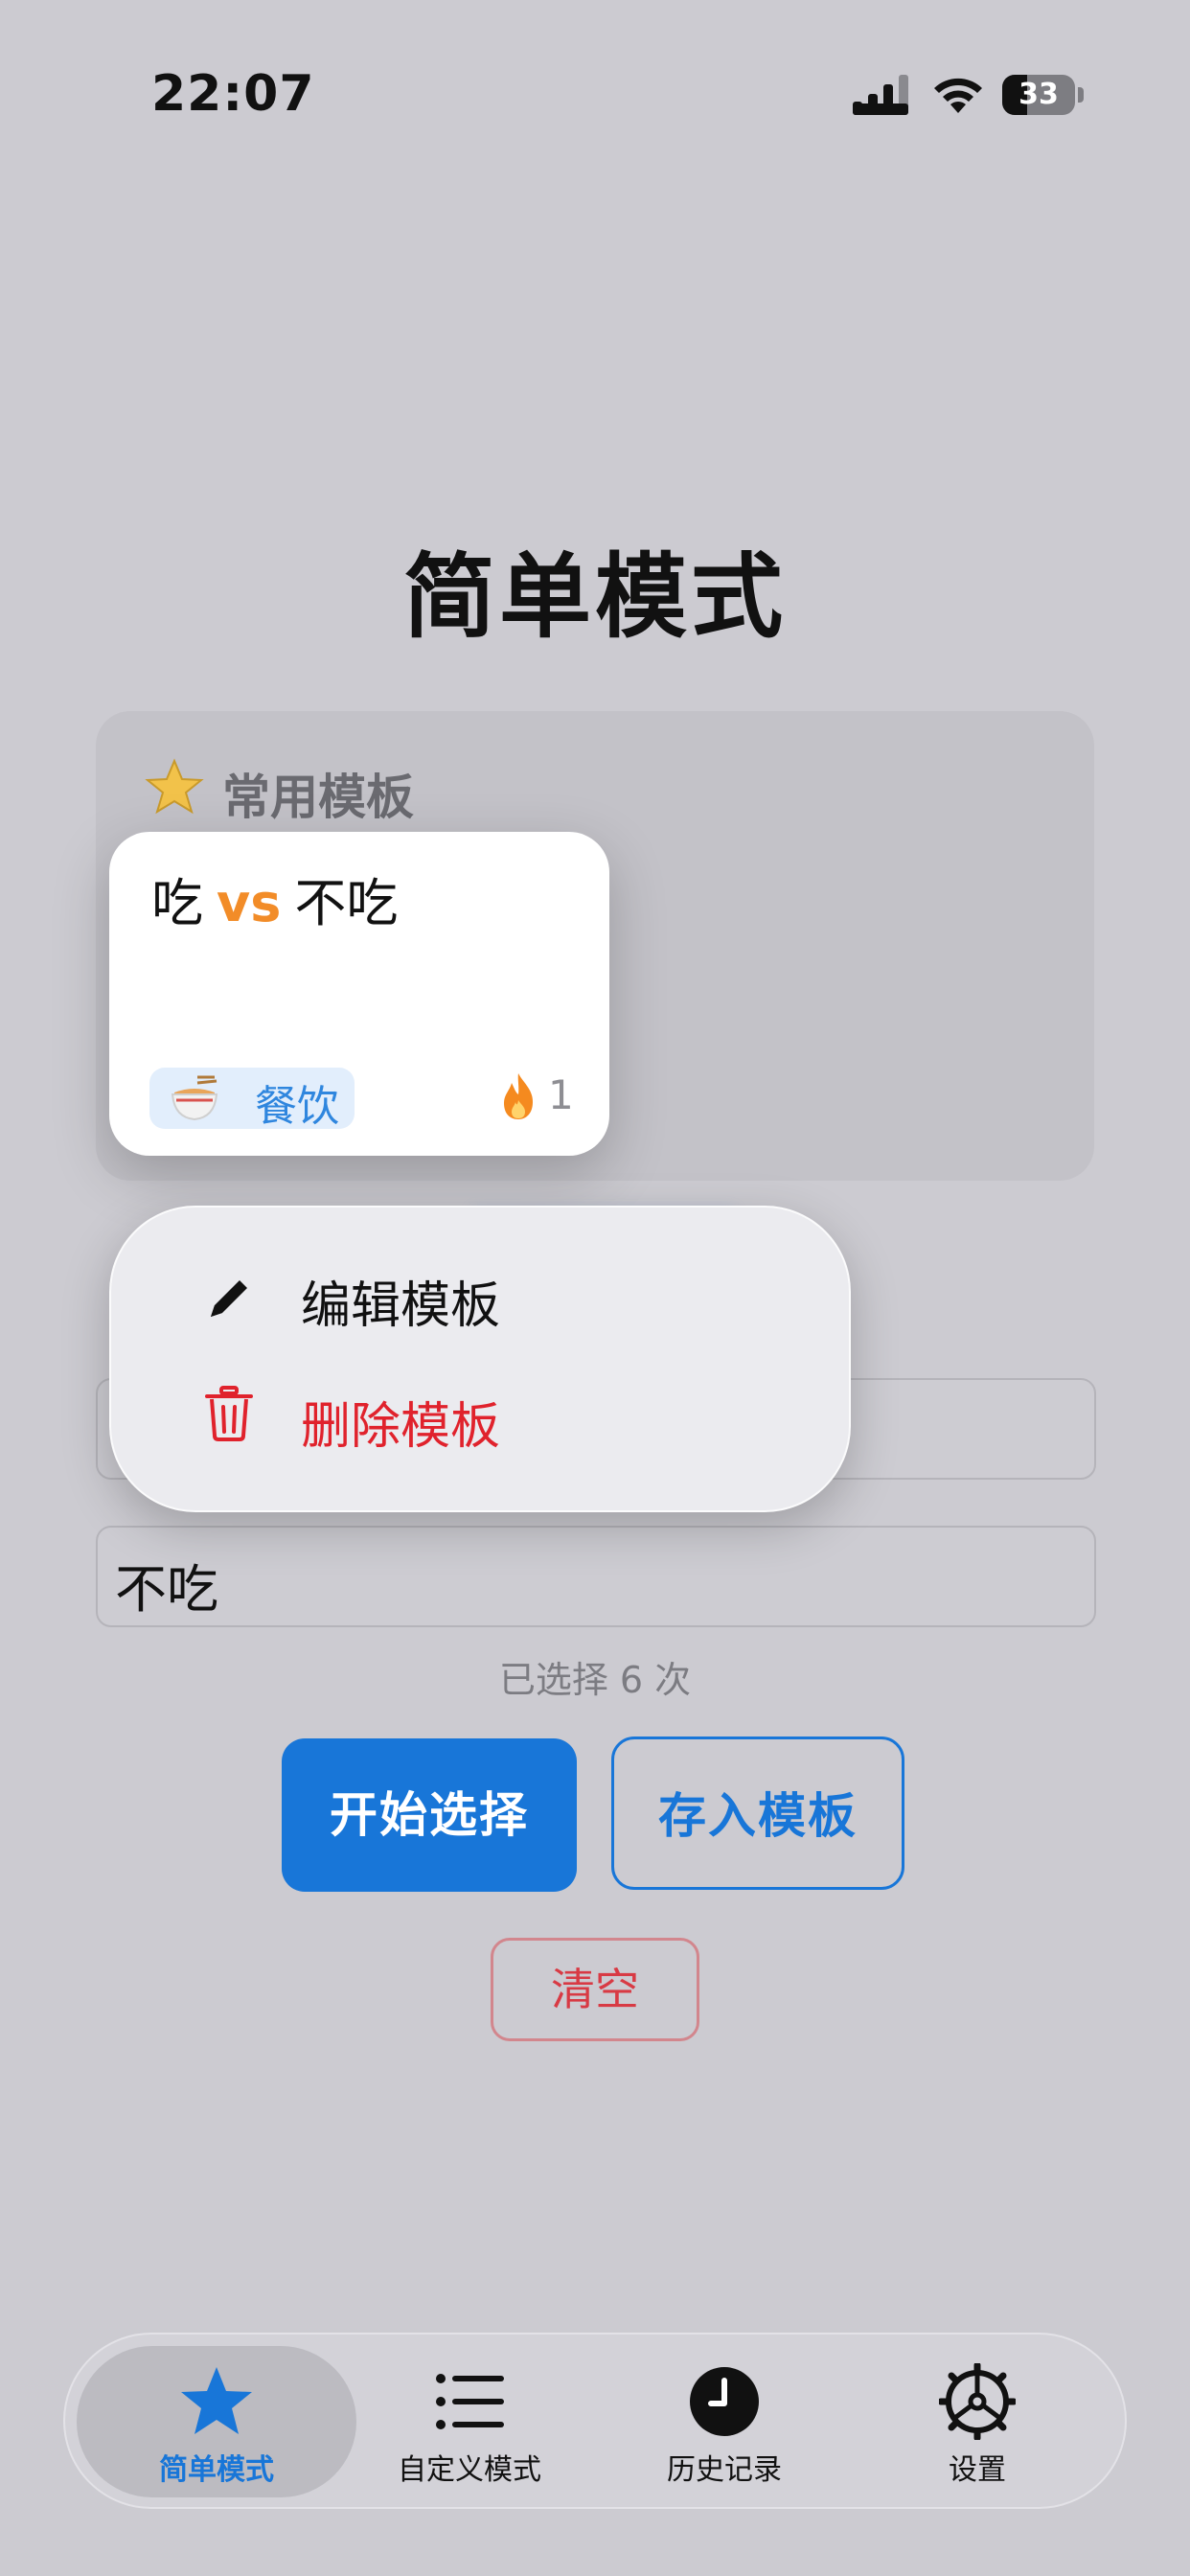 This screenshot has width=1190, height=2576. Describe the element at coordinates (359, 994) in the screenshot. I see `template-card: 吃 vs 不吃 餐饮 1` at that location.